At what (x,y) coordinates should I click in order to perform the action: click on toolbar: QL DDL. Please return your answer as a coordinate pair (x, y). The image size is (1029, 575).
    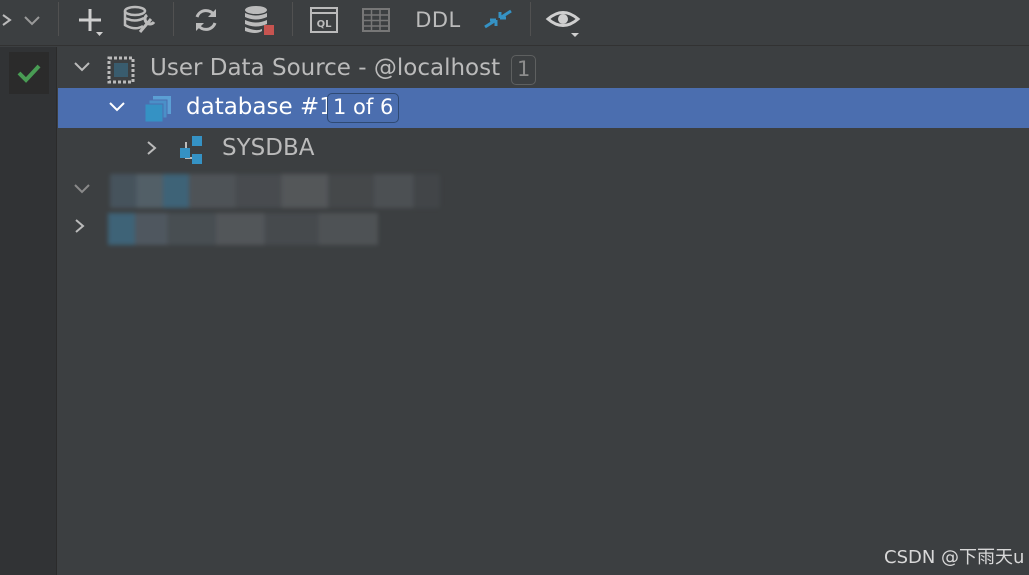
    Looking at the image, I should click on (514, 23).